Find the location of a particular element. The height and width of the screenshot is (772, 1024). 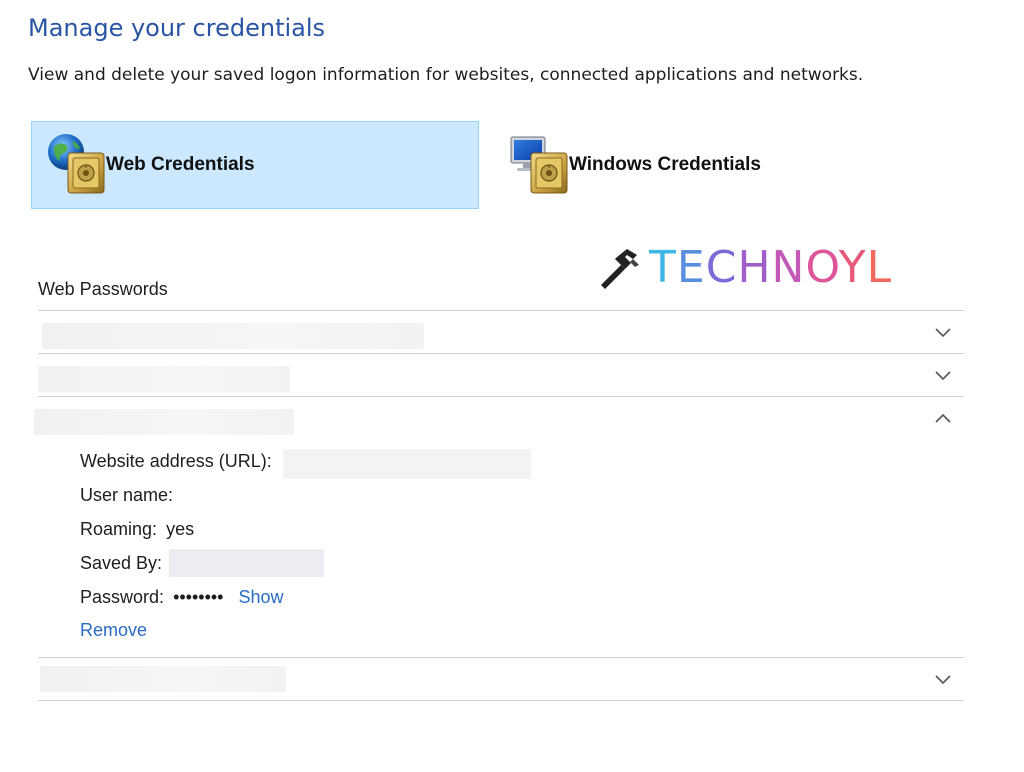

detail-saved-by: Saved By: is located at coordinates (121, 563).